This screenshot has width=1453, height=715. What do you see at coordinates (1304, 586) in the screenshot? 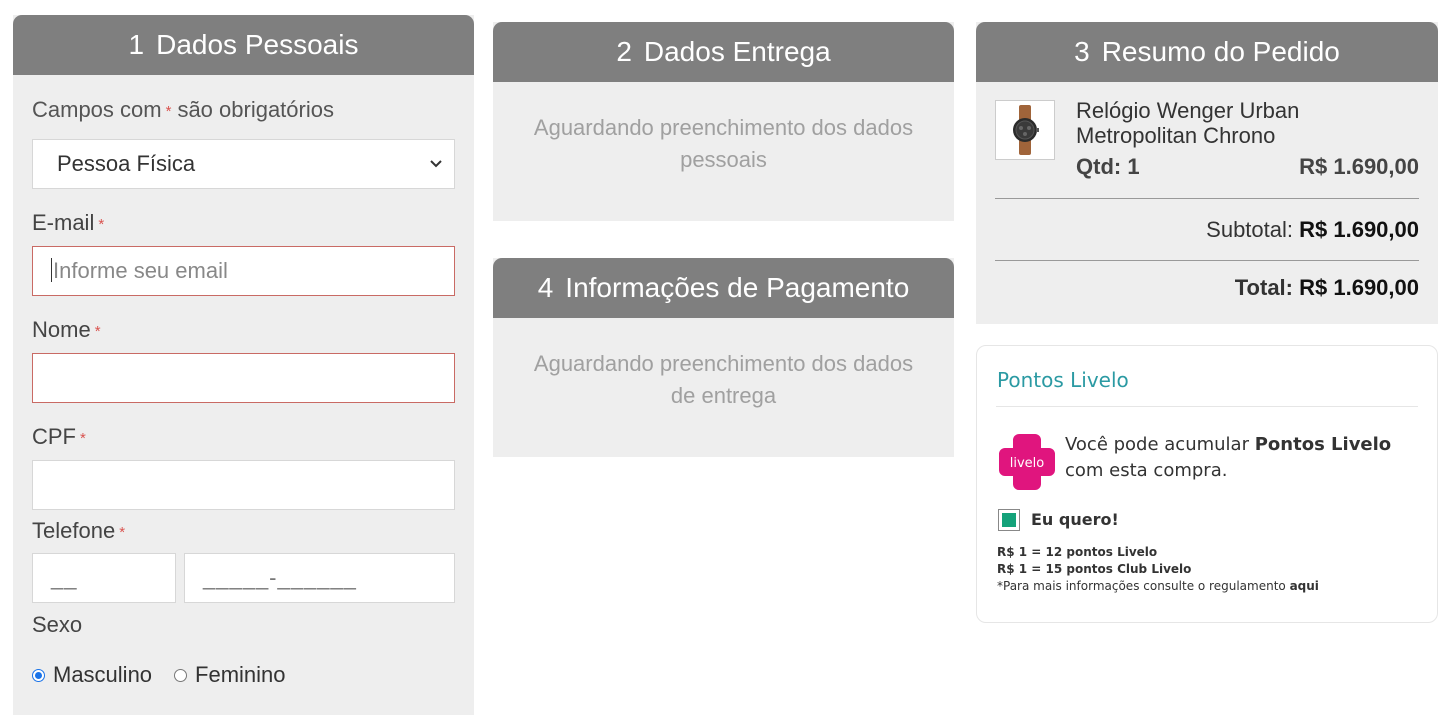
I see `livelo-rules-link: aqui` at bounding box center [1304, 586].